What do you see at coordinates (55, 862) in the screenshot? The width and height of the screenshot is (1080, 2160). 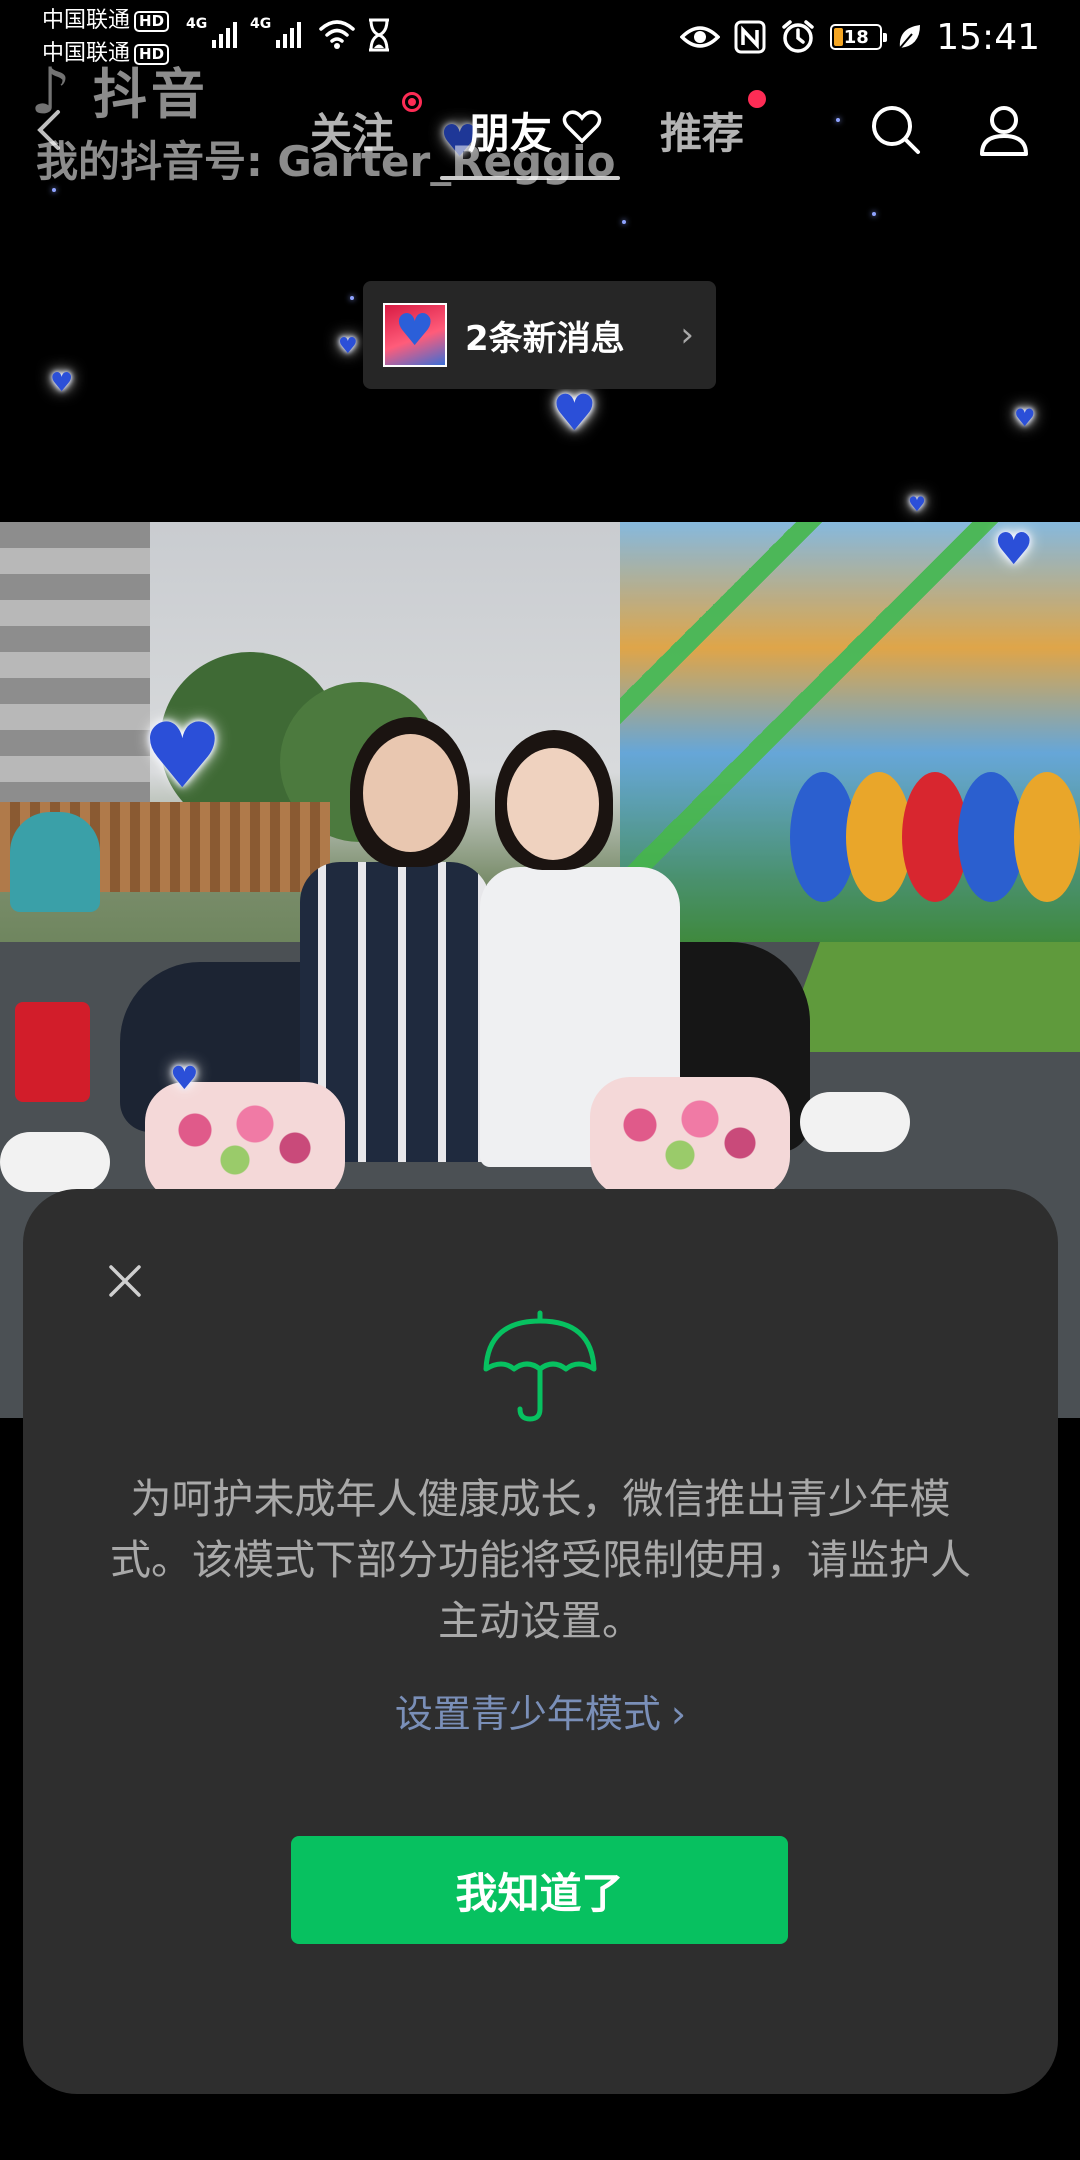 I see `photo-slide` at bounding box center [55, 862].